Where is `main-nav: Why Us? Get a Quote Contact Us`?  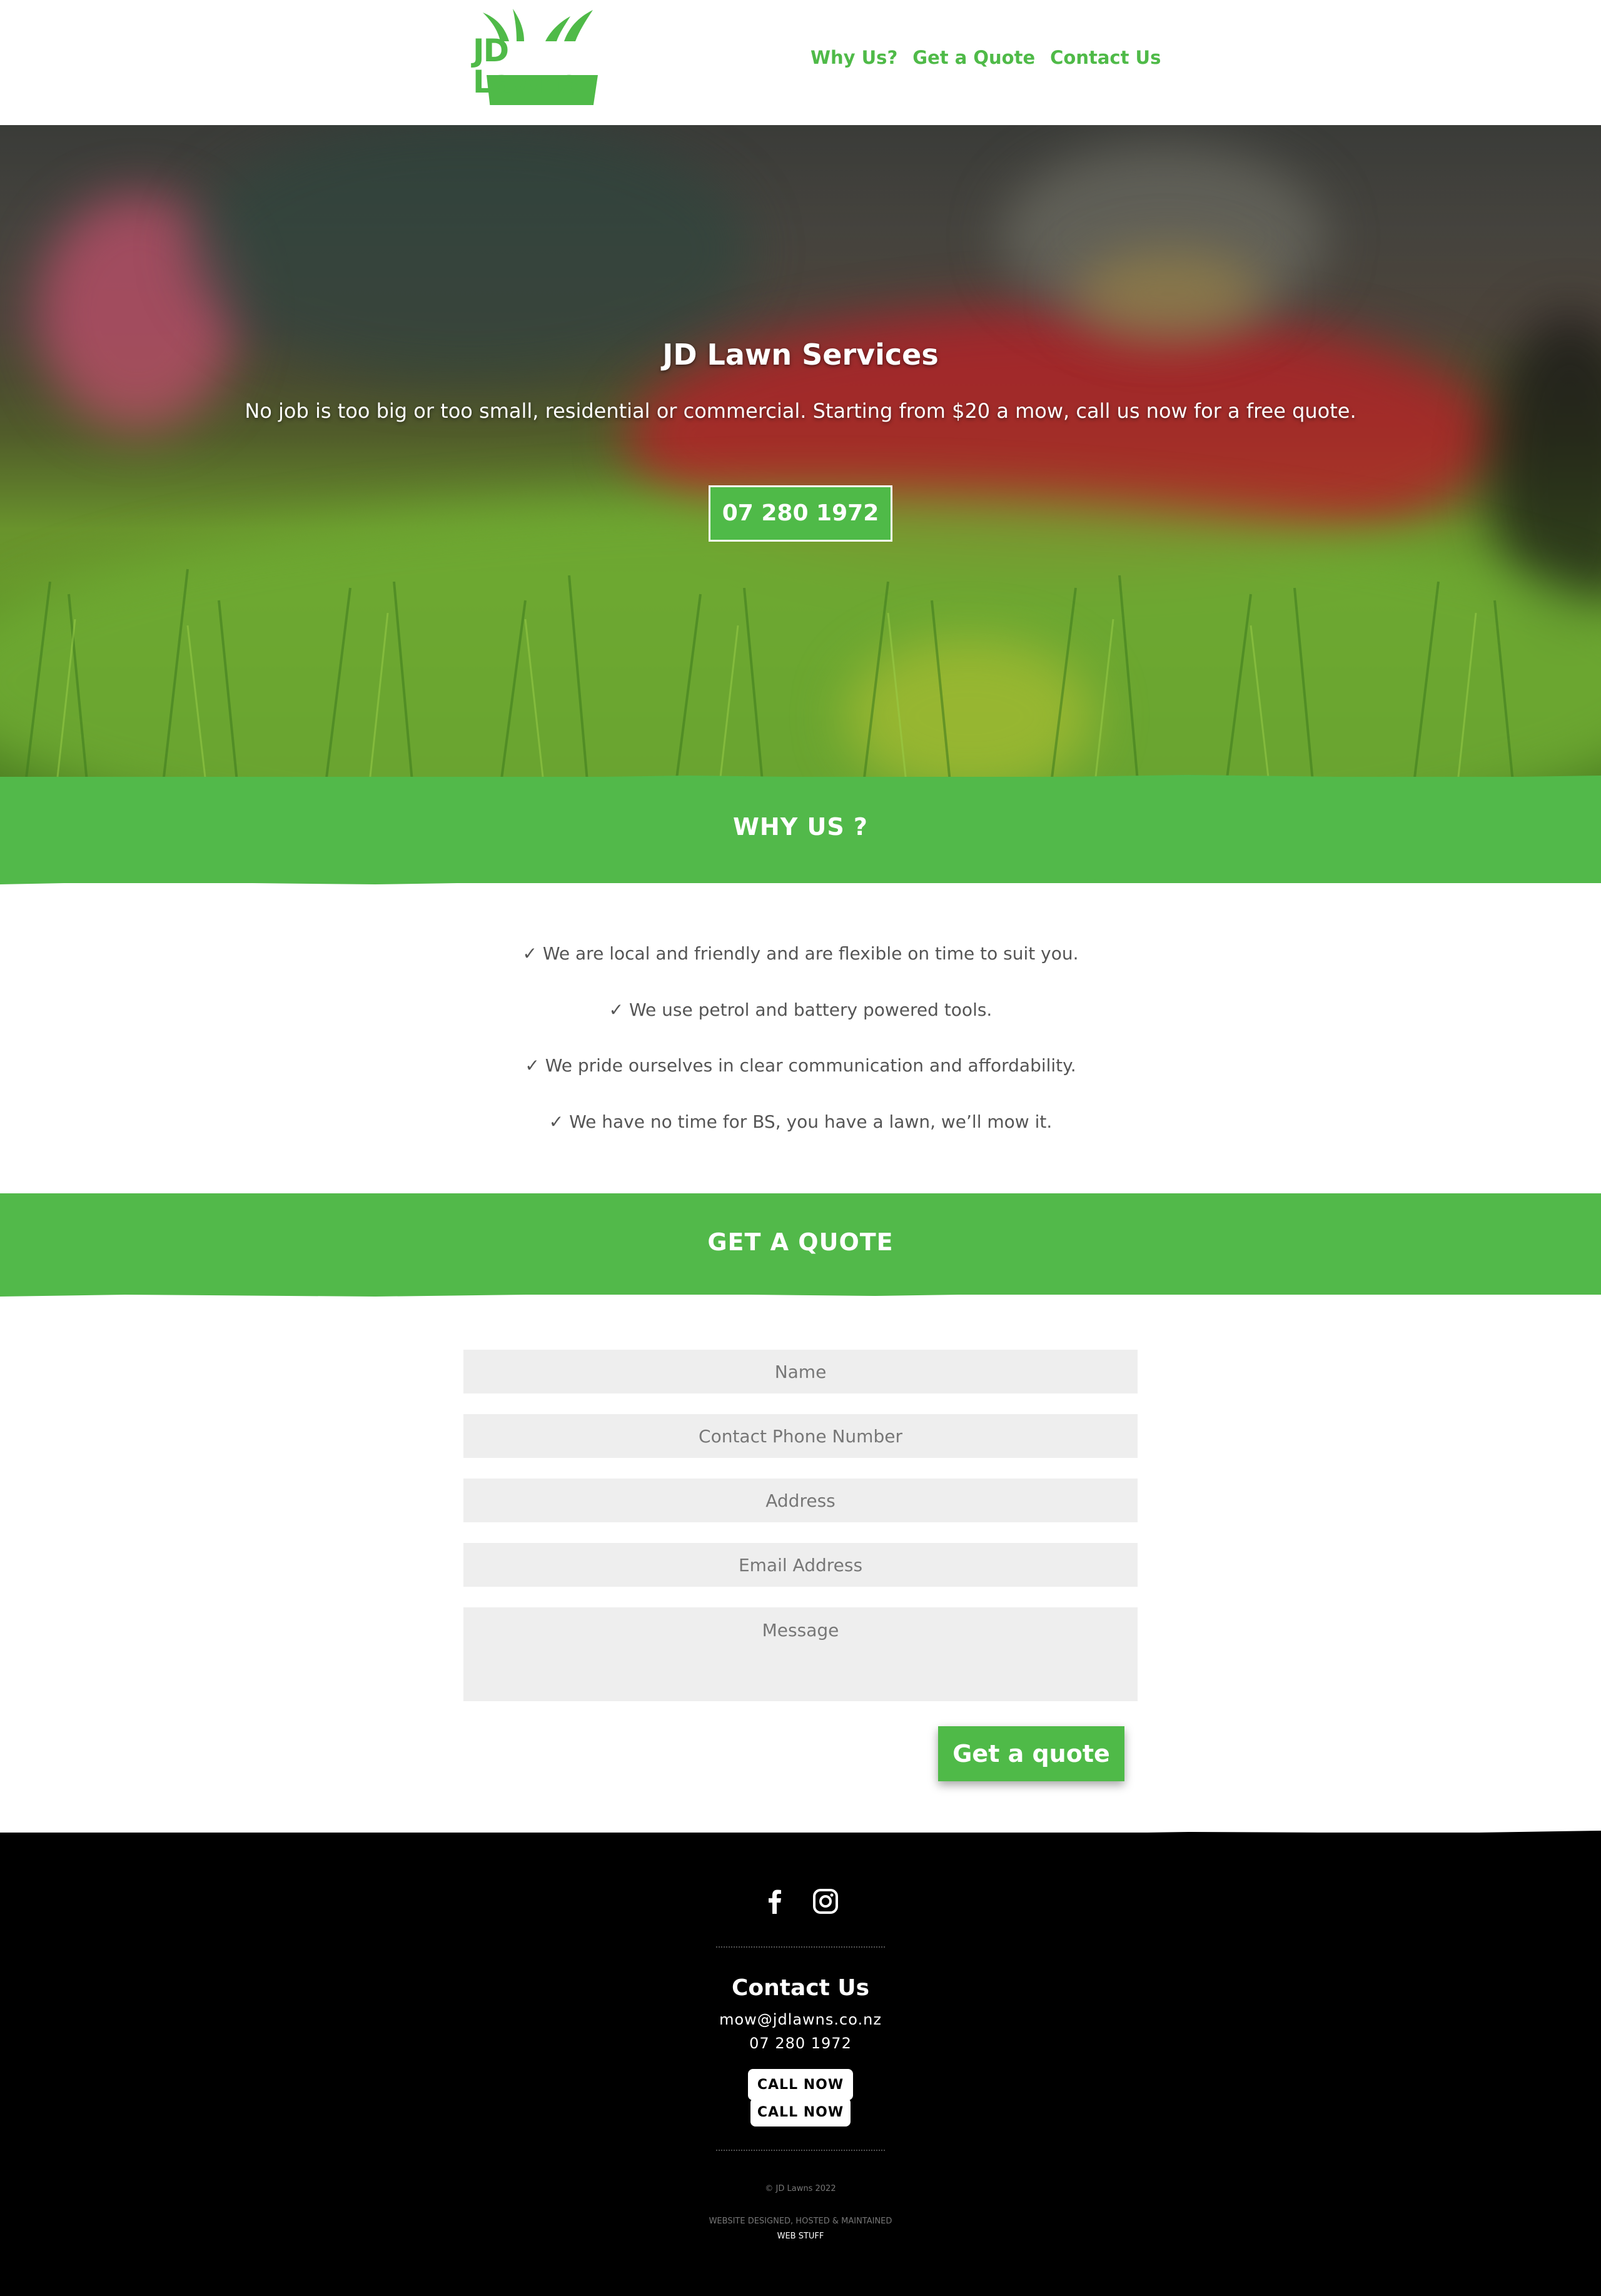
main-nav: Why Us? Get a Quote Contact Us is located at coordinates (986, 57).